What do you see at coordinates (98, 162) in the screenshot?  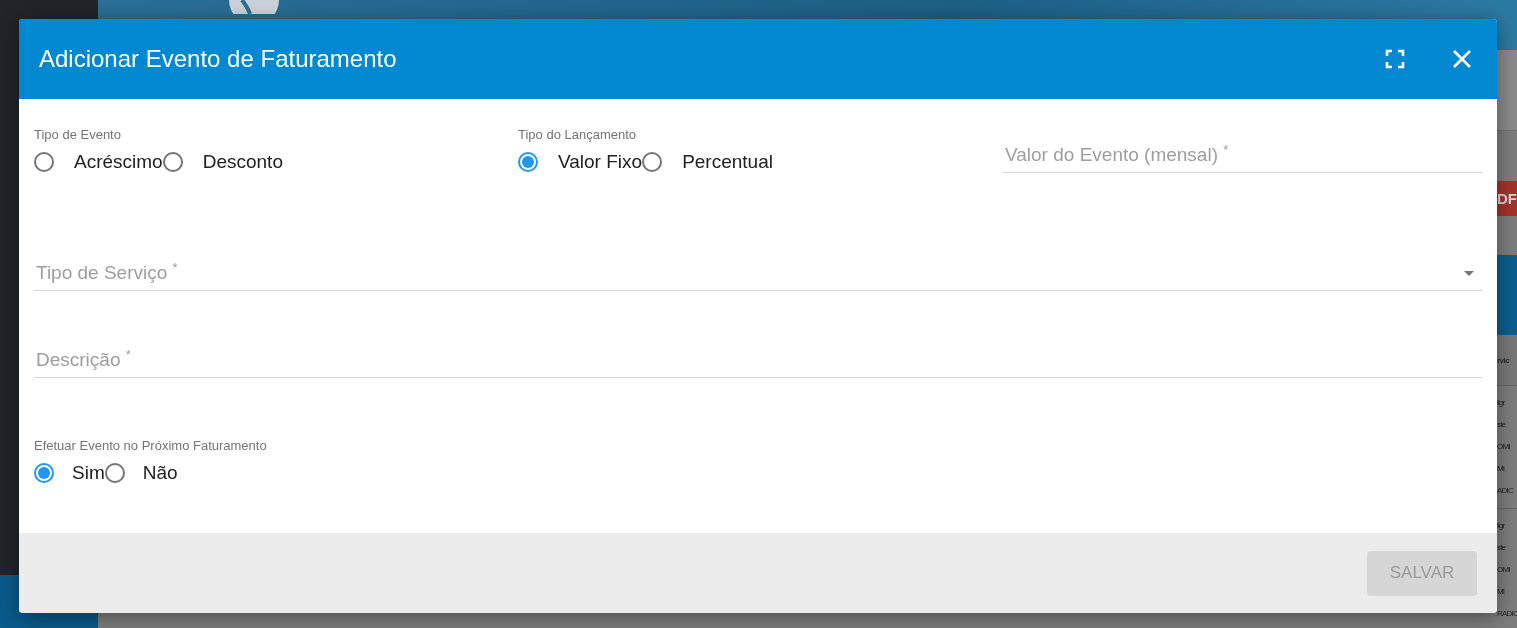 I see `radio-option: Acréscimo` at bounding box center [98, 162].